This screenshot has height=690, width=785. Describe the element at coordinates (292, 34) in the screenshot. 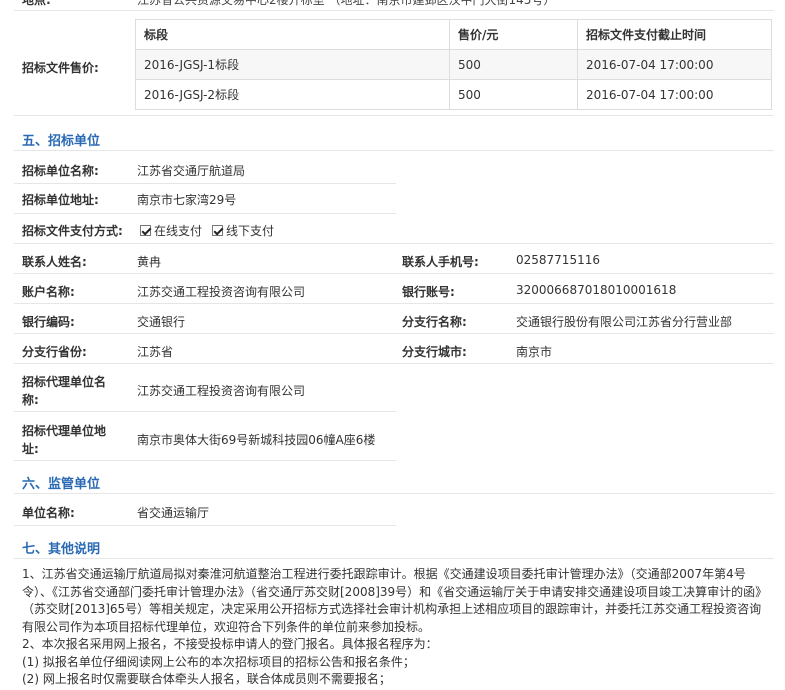

I see `col-header-section: 标段` at that location.